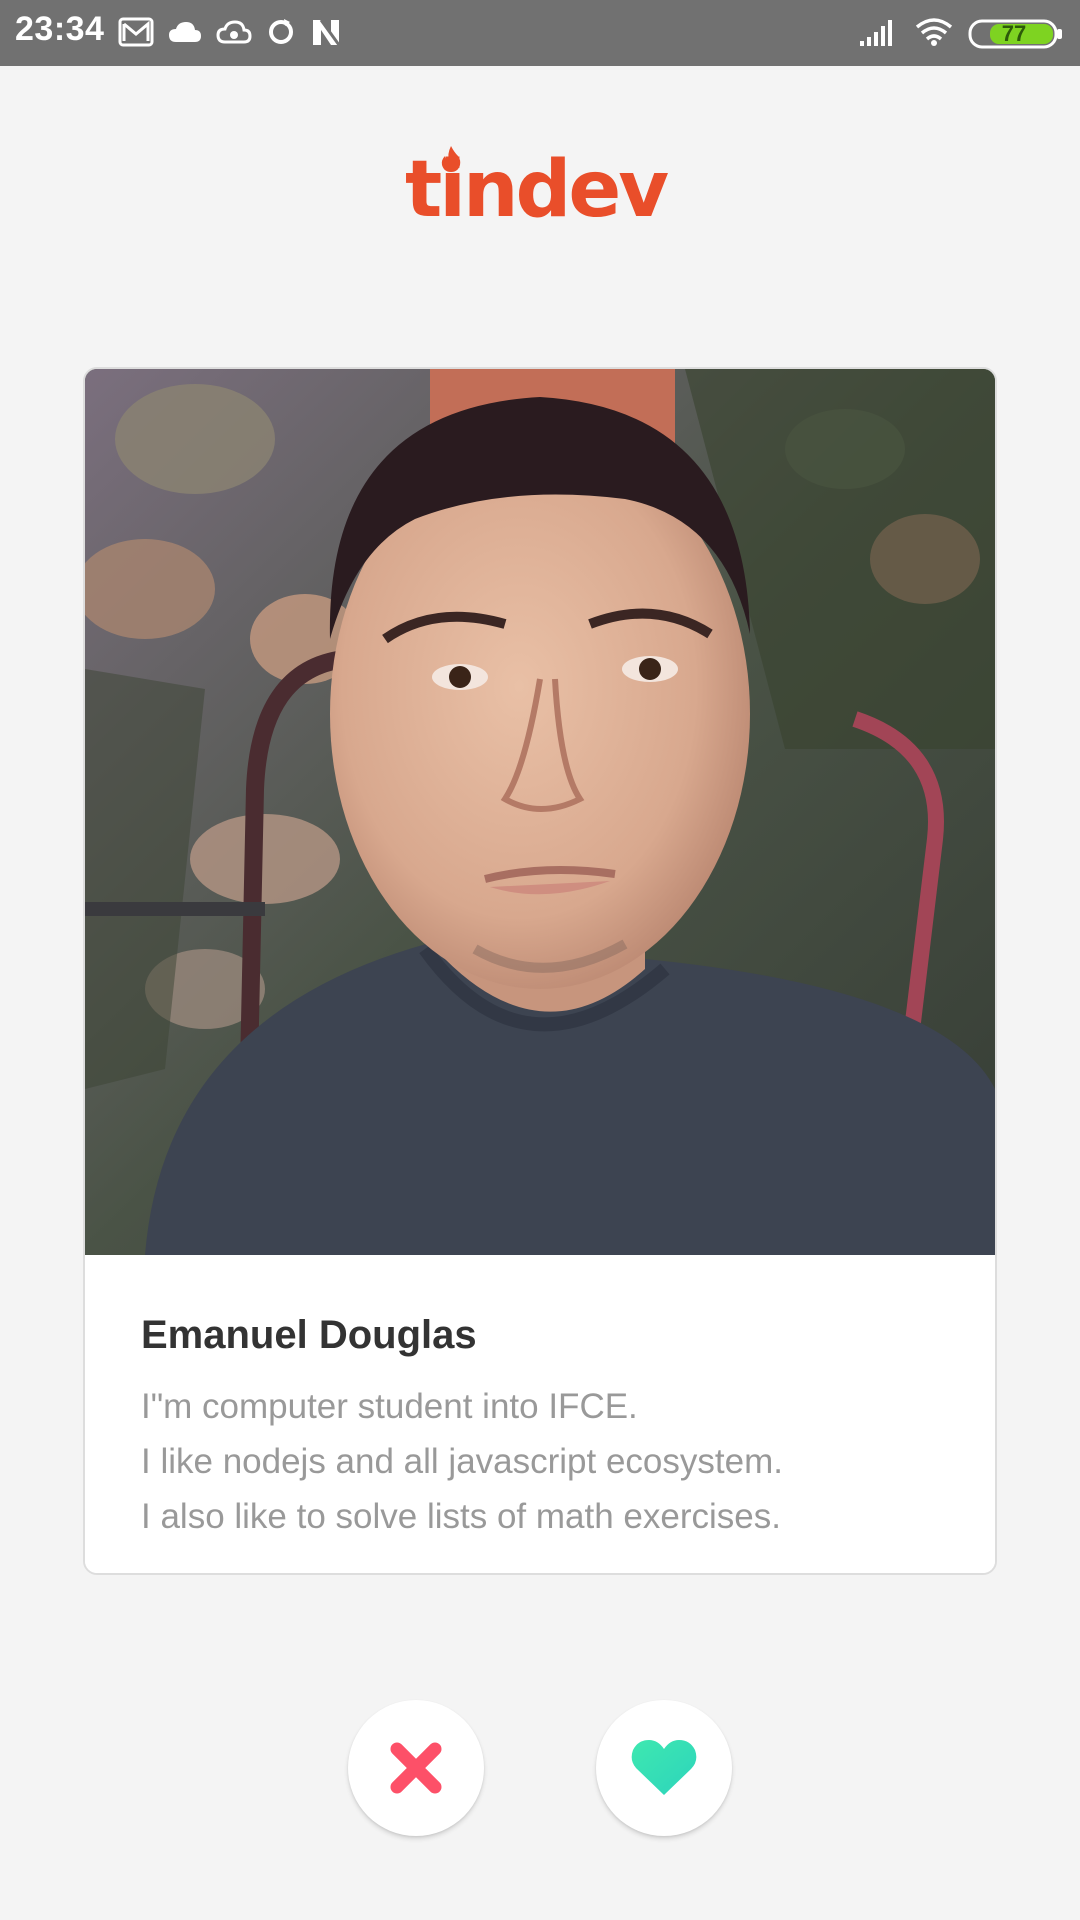 The width and height of the screenshot is (1080, 1920). I want to click on battery-icon: 77, so click(1016, 34).